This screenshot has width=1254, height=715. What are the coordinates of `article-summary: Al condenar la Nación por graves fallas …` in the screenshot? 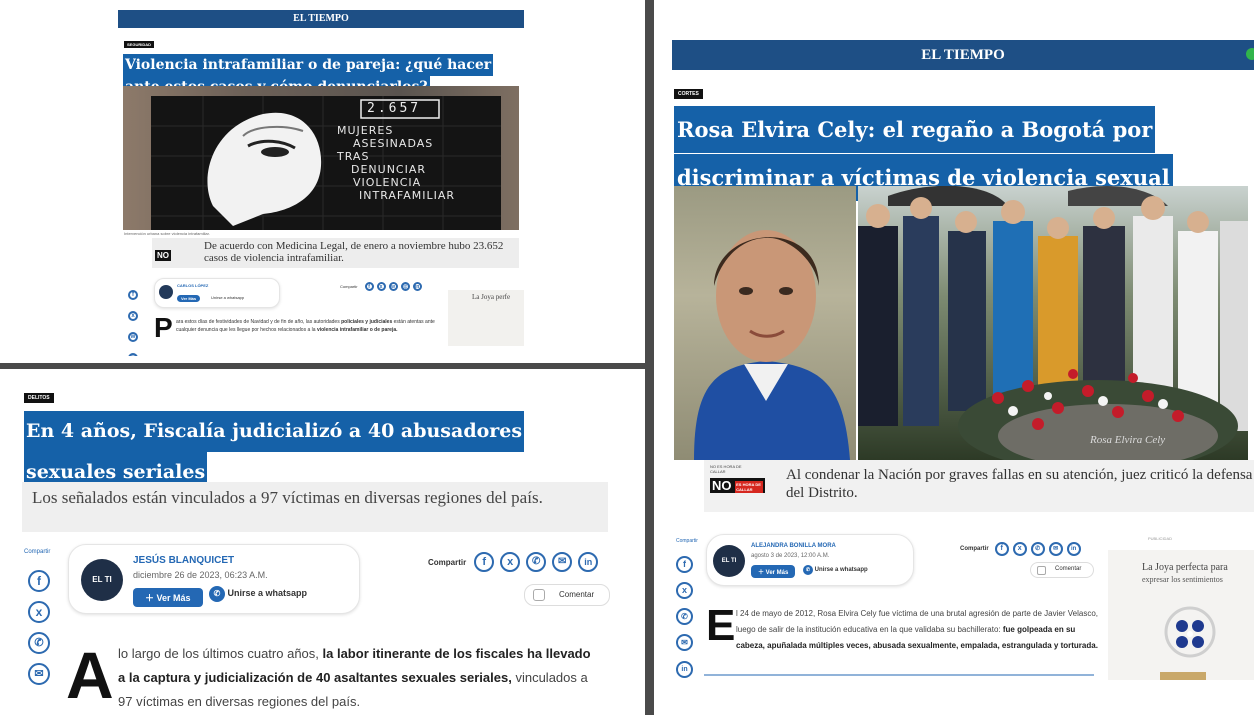 It's located at (1019, 484).